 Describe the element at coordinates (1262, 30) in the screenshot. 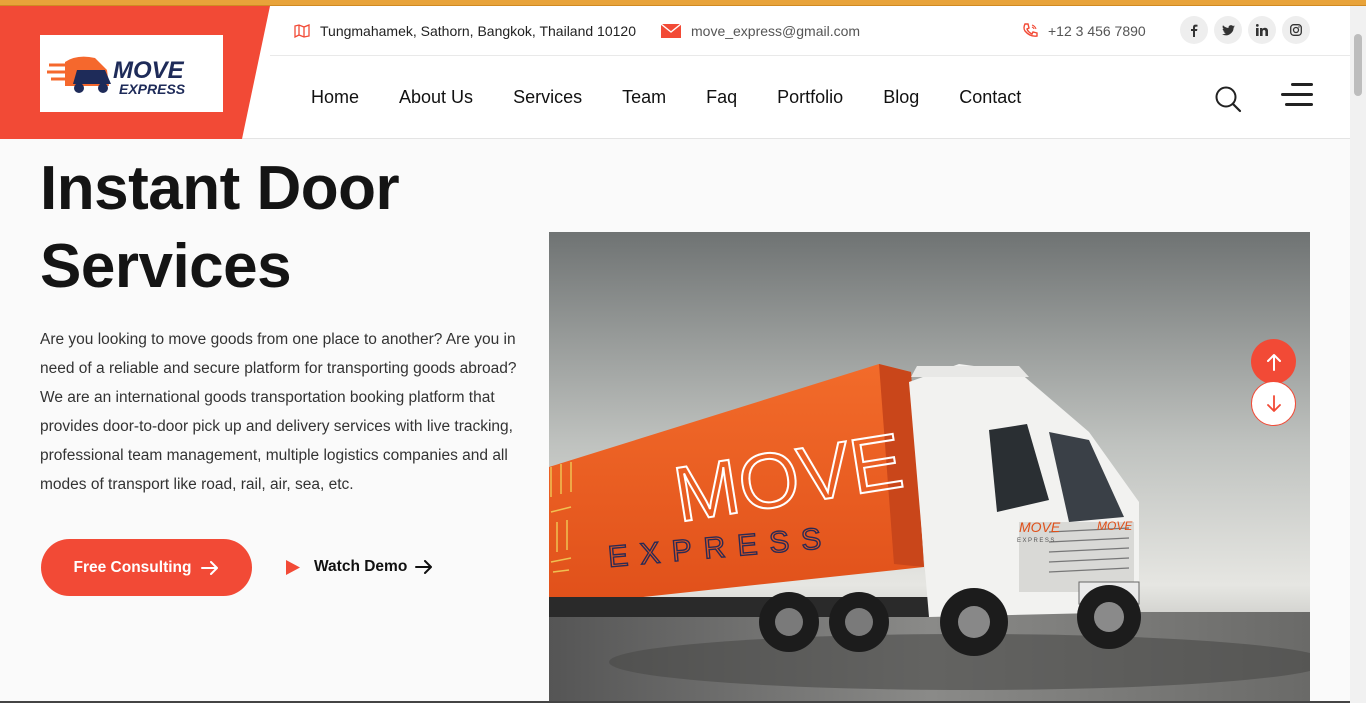

I see `linkedin-icon` at that location.